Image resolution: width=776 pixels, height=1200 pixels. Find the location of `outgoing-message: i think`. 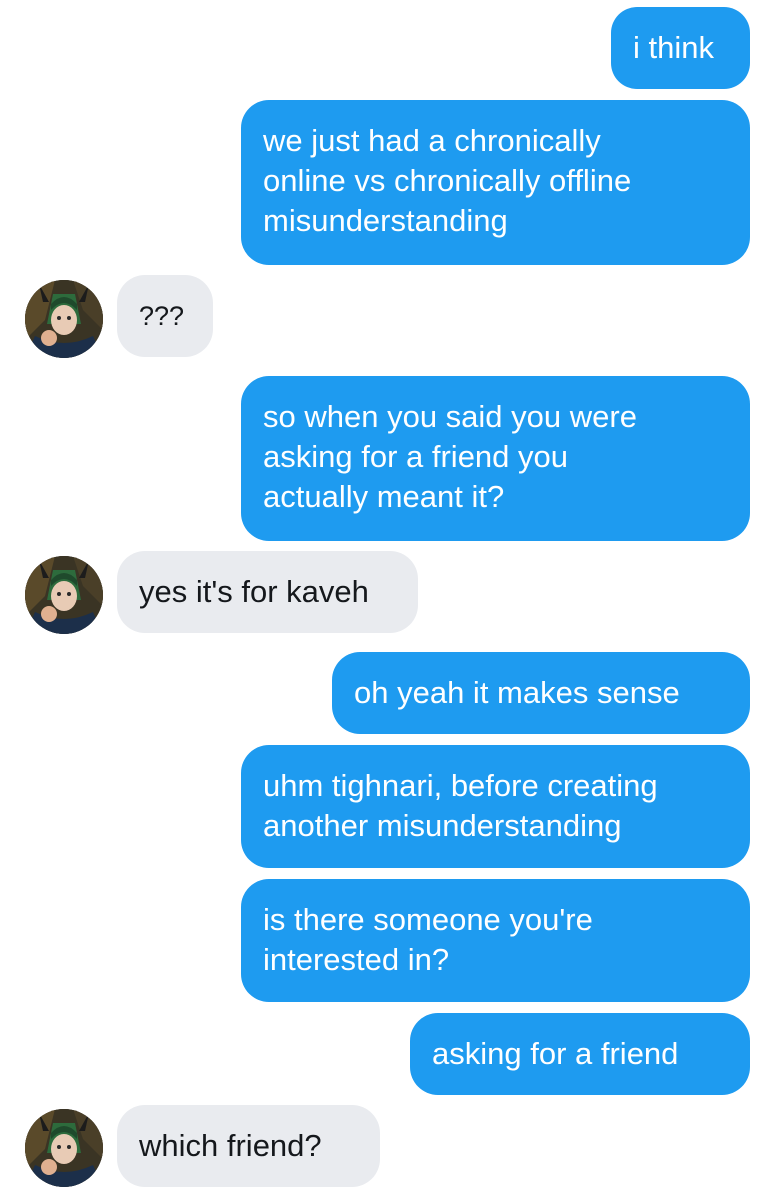

outgoing-message: i think is located at coordinates (680, 48).